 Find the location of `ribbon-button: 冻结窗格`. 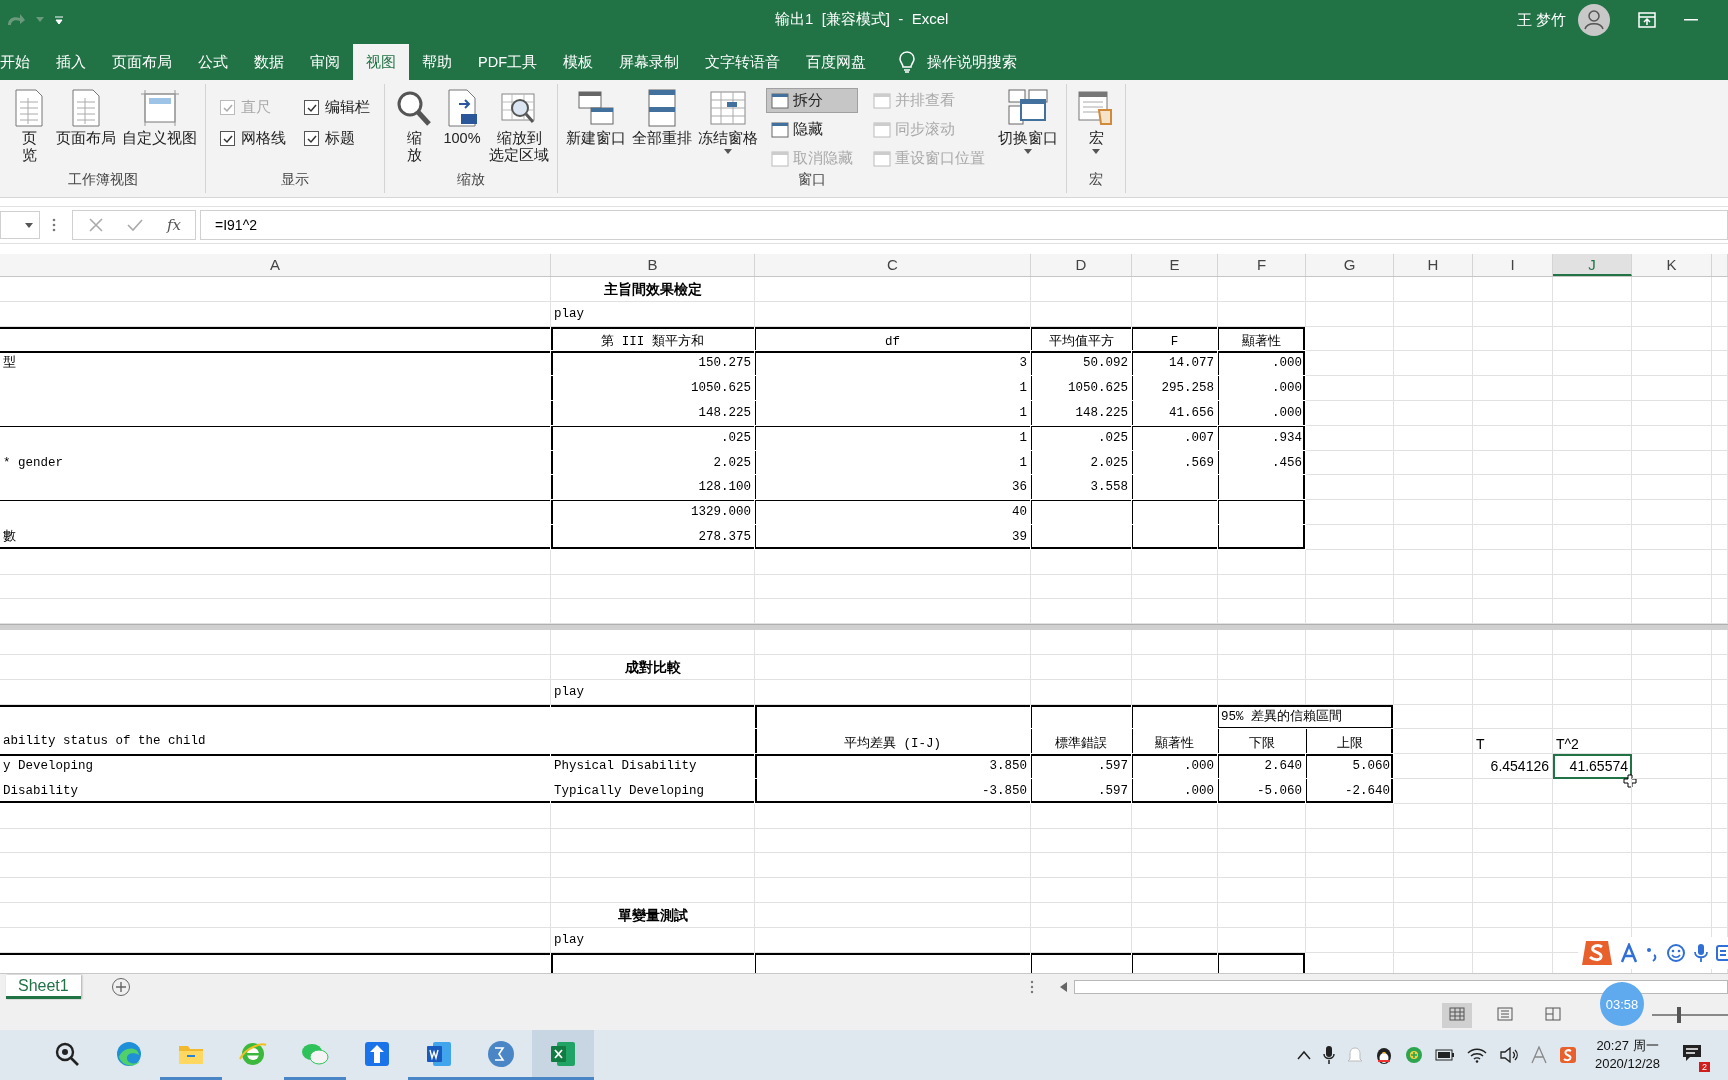

ribbon-button: 冻结窗格 is located at coordinates (728, 121).